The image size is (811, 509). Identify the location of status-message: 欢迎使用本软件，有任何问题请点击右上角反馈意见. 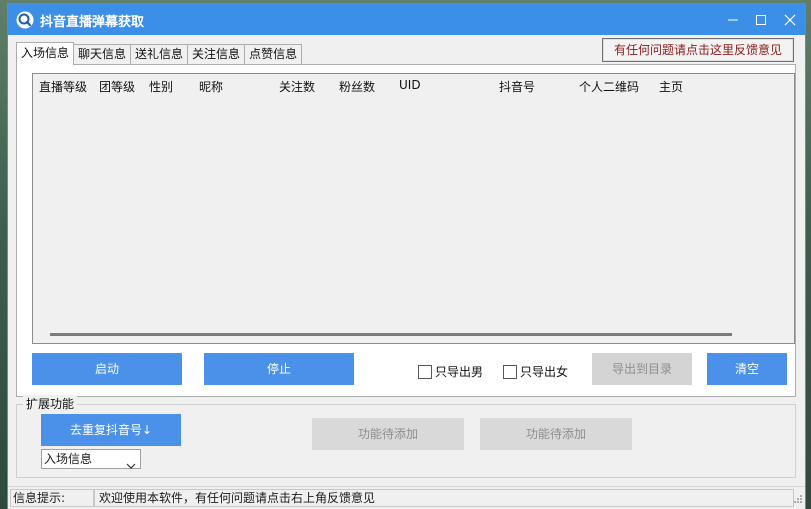
(444, 498).